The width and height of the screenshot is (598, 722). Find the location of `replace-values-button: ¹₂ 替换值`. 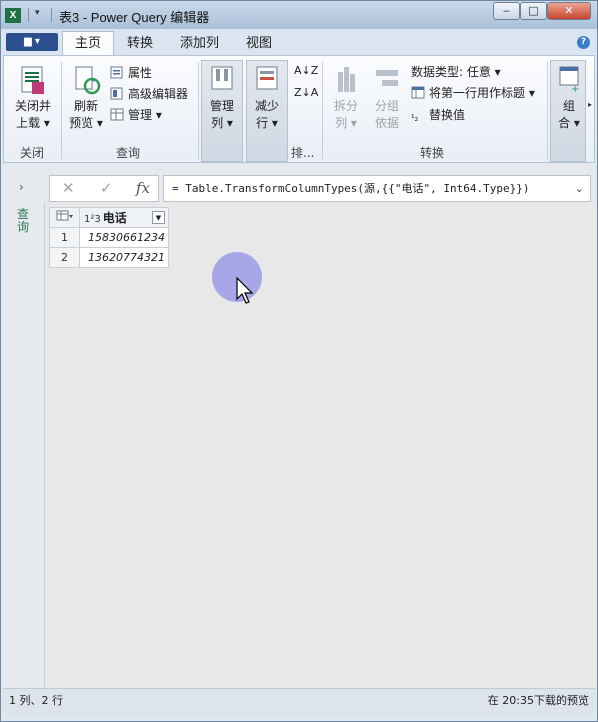

replace-values-button: ¹₂ 替换值 is located at coordinates (438, 115).